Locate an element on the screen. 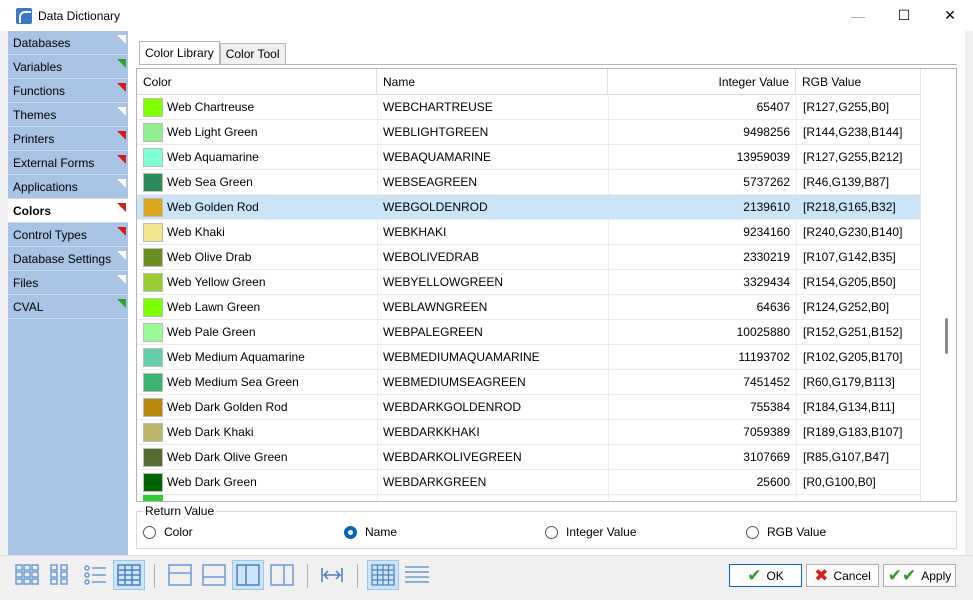 This screenshot has width=973, height=600. cell-integer-value: 25600 is located at coordinates (773, 482).